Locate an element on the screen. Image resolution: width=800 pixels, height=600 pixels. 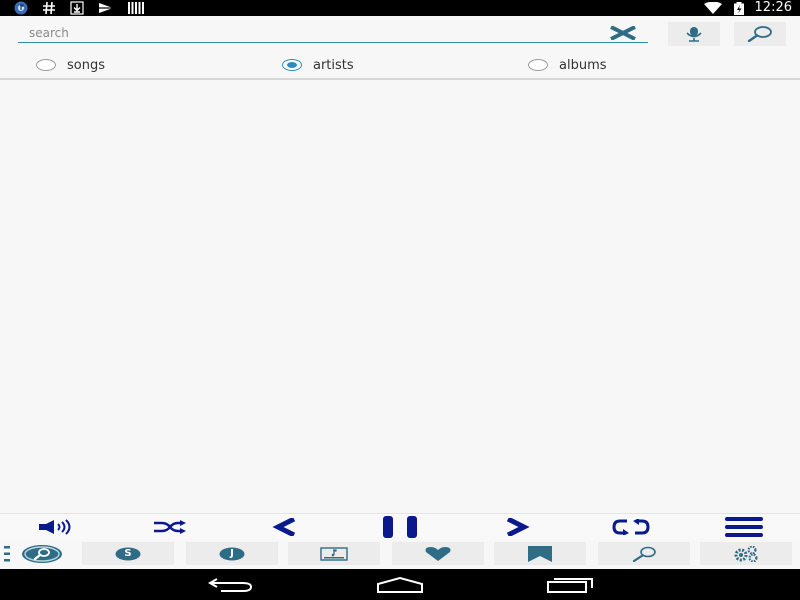
search-input is located at coordinates (313, 33).